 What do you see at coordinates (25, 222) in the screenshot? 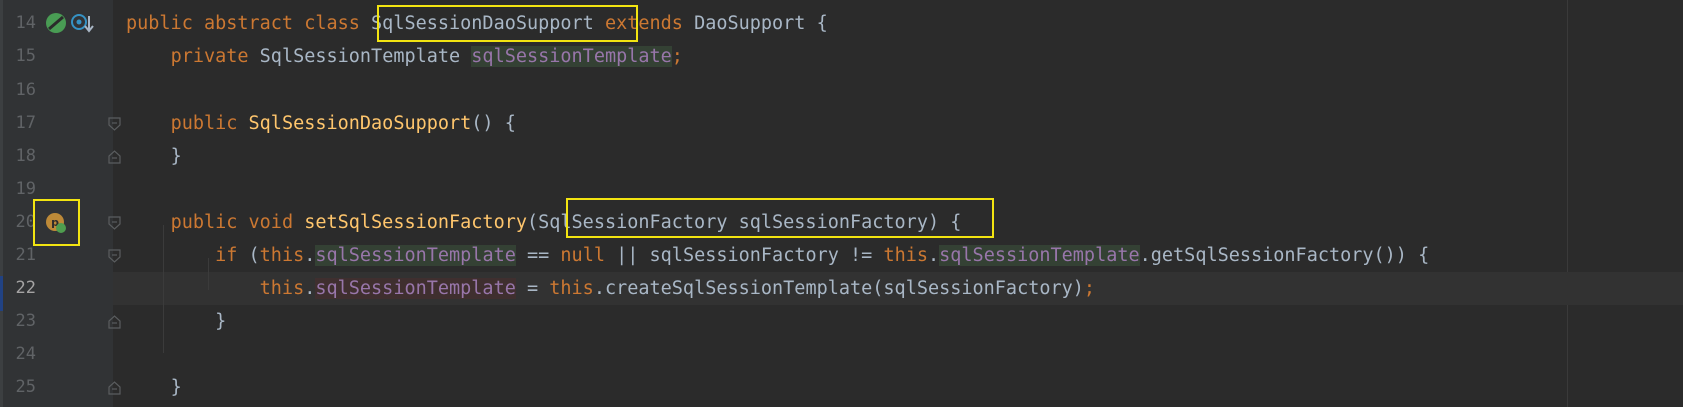
I see `line-number: 20` at bounding box center [25, 222].